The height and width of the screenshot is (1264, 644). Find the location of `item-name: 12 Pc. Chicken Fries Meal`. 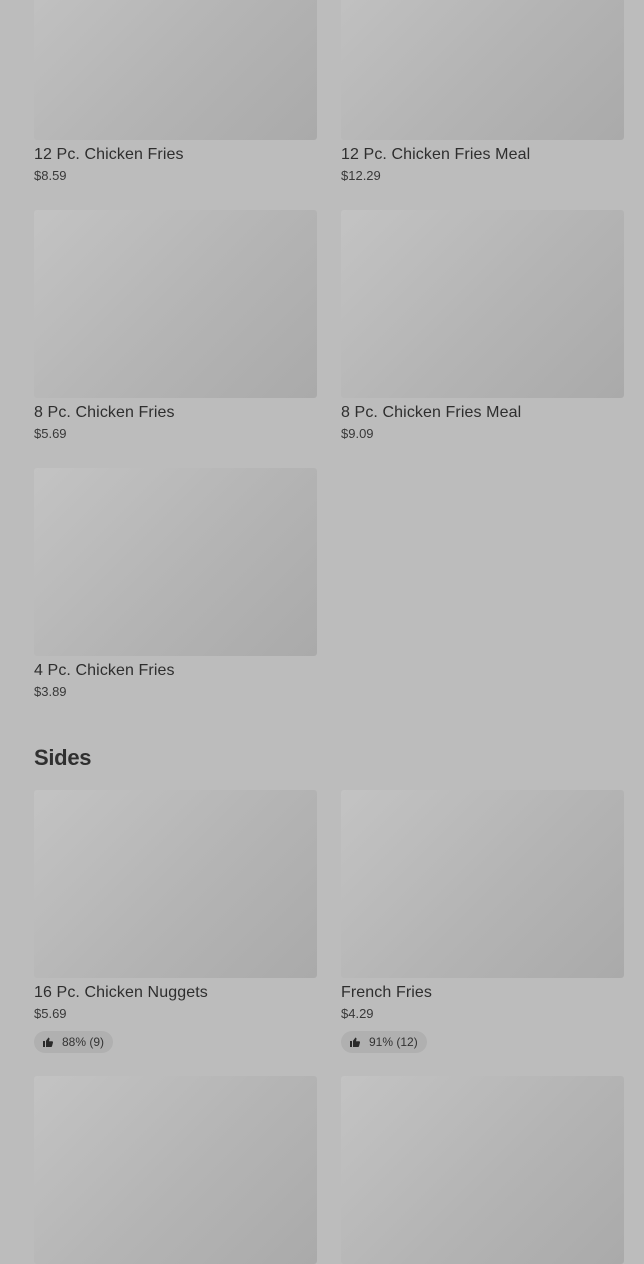

item-name: 12 Pc. Chicken Fries Meal is located at coordinates (436, 154).